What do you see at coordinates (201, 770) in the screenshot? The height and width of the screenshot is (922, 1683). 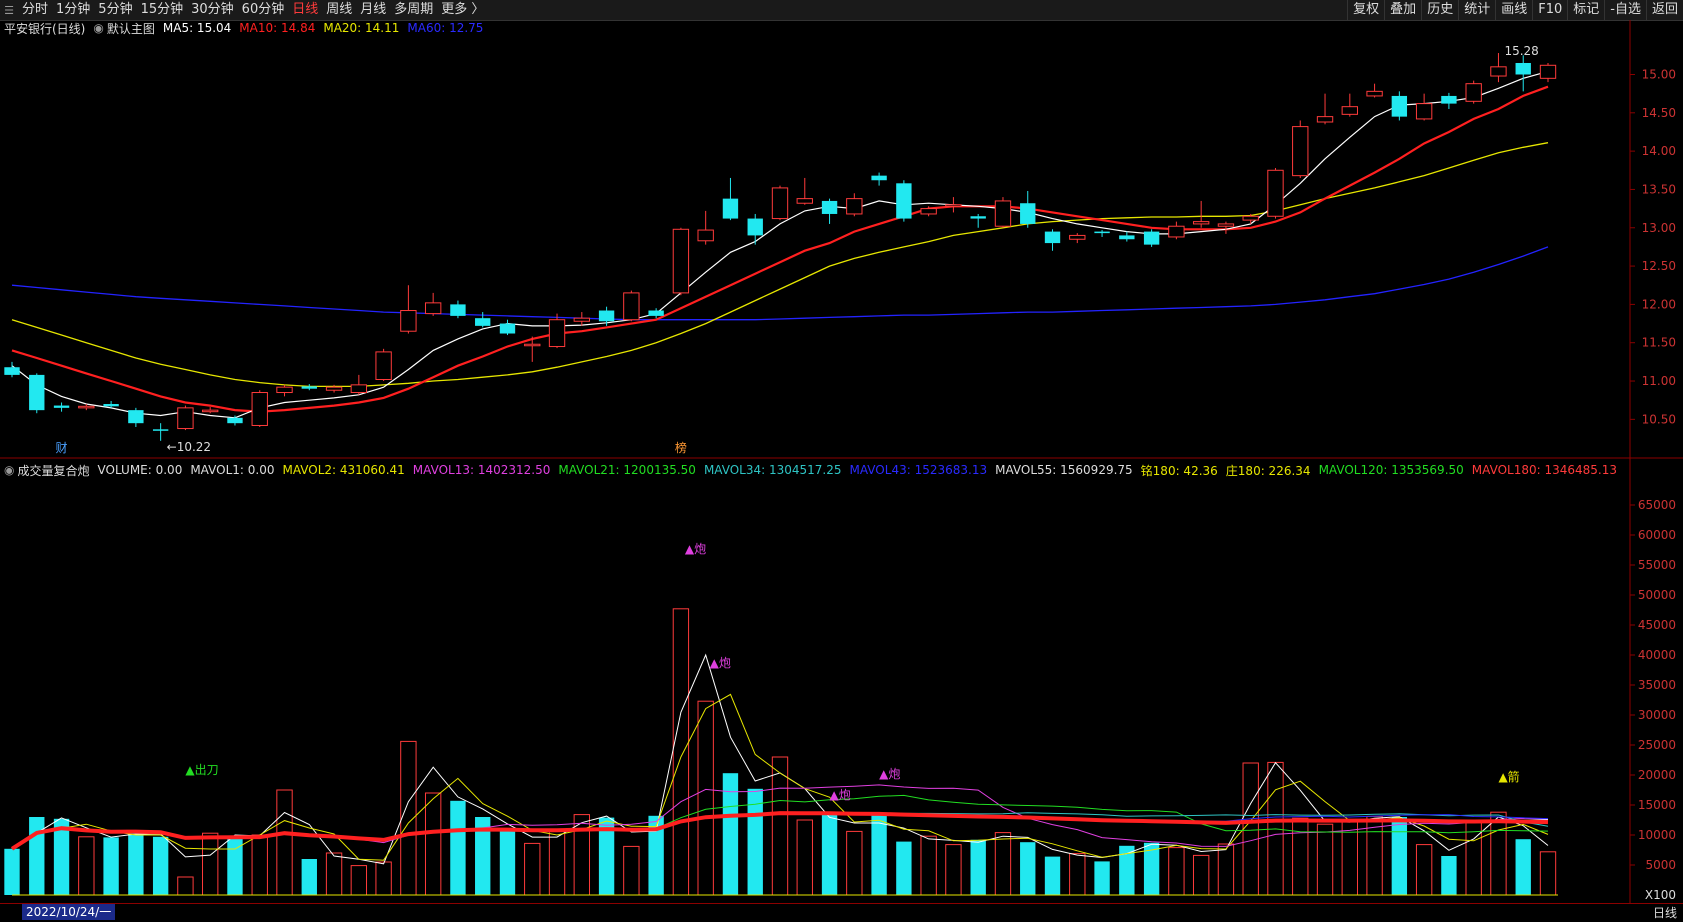 I see `chudao-signal: ▲出刀` at bounding box center [201, 770].